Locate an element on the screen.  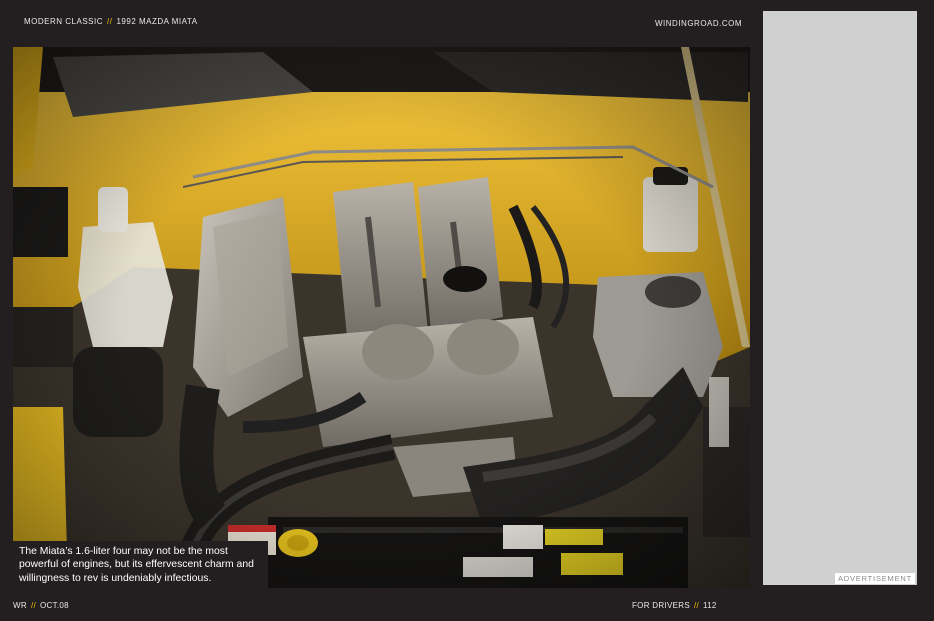
footer-folio: WR//OCT.08 is located at coordinates (41, 605).